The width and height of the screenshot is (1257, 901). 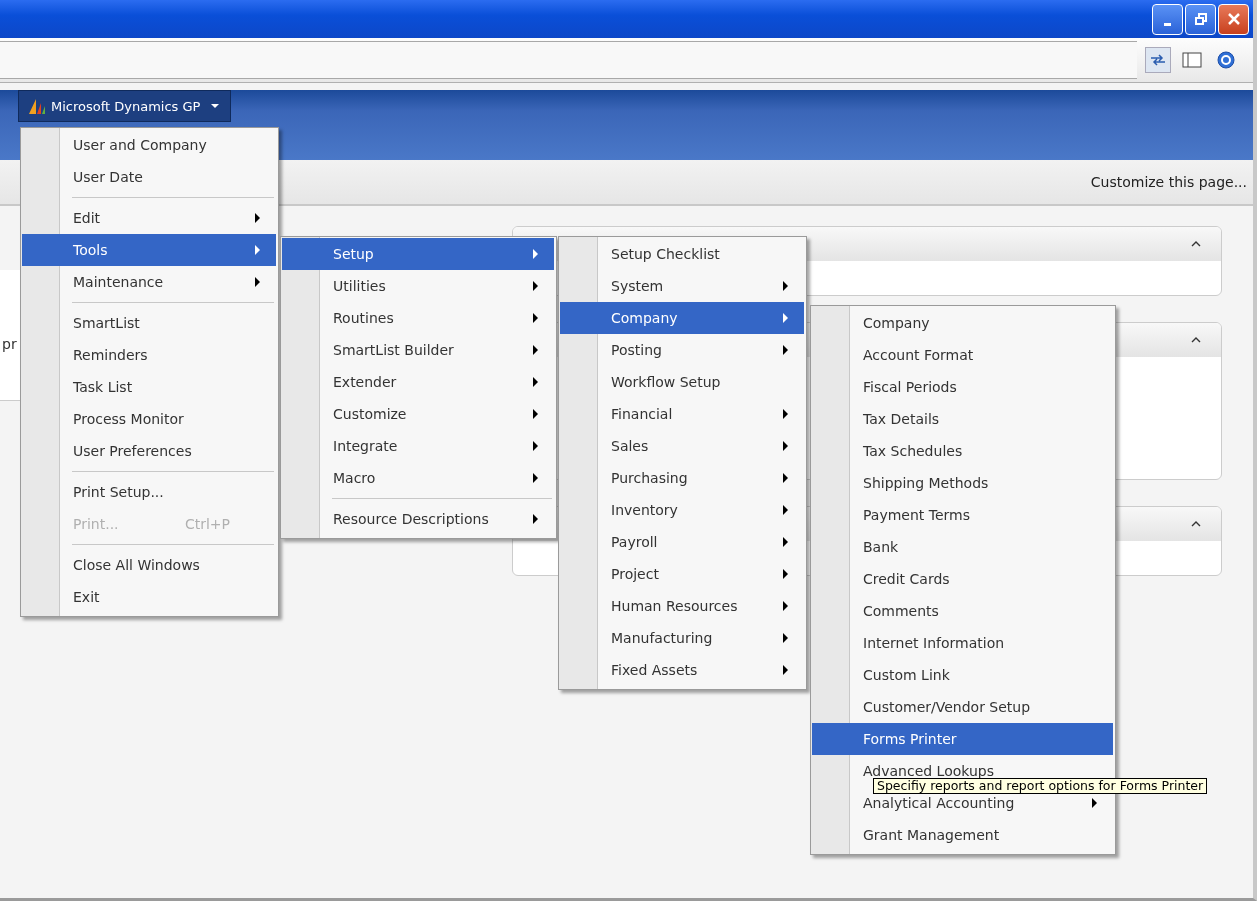 I want to click on menu-item: Payment Terms, so click(x=962, y=515).